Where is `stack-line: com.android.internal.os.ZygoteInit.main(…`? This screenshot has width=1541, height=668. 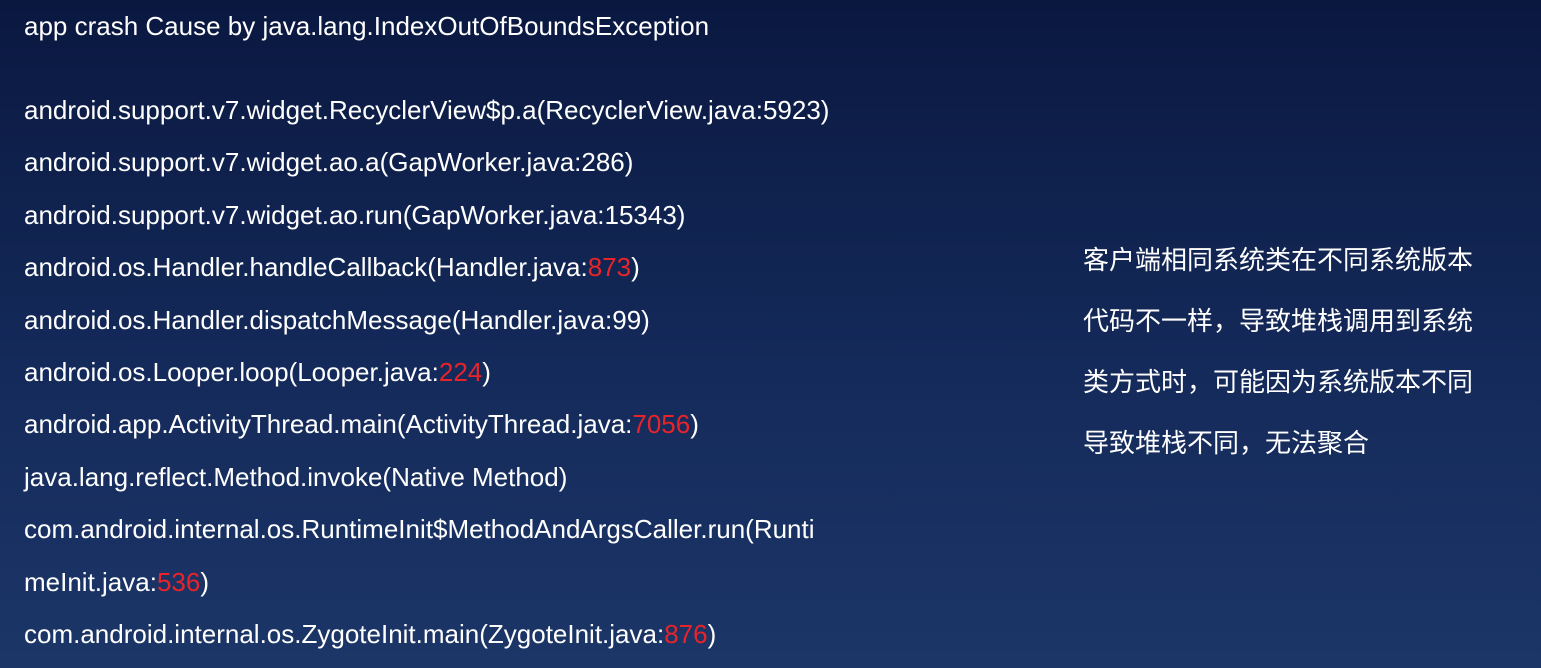
stack-line: com.android.internal.os.ZygoteInit.main(… is located at coordinates (370, 633).